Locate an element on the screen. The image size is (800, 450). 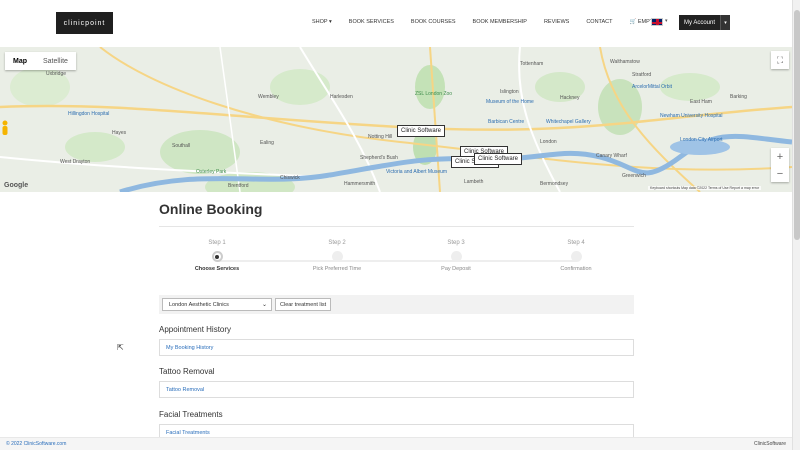
map-place-label: Southall is located at coordinates (181, 146).